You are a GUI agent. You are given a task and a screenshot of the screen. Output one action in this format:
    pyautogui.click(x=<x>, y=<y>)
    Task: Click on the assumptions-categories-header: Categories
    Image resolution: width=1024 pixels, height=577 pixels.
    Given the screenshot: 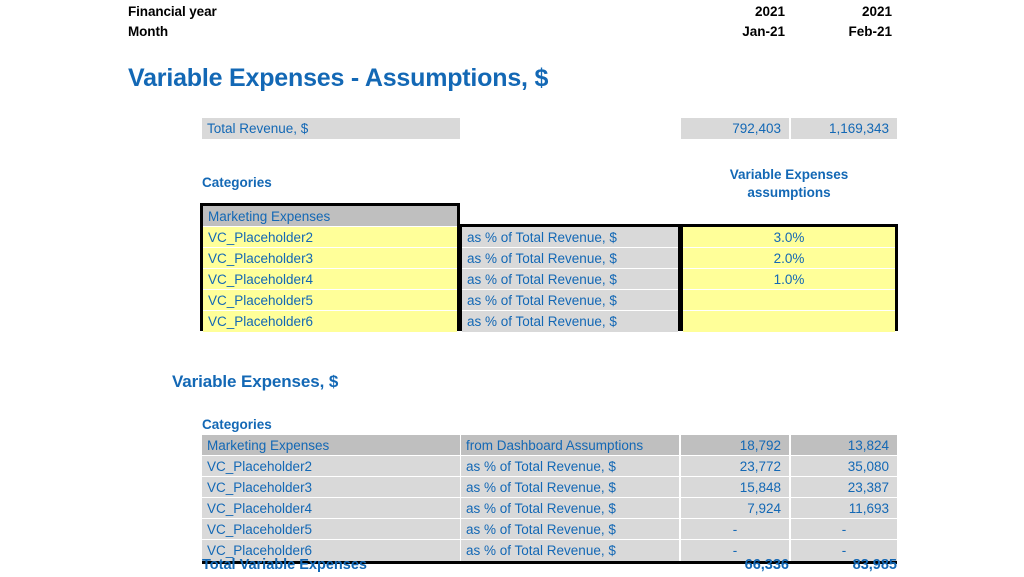 What is the action you would take?
    pyautogui.click(x=237, y=182)
    